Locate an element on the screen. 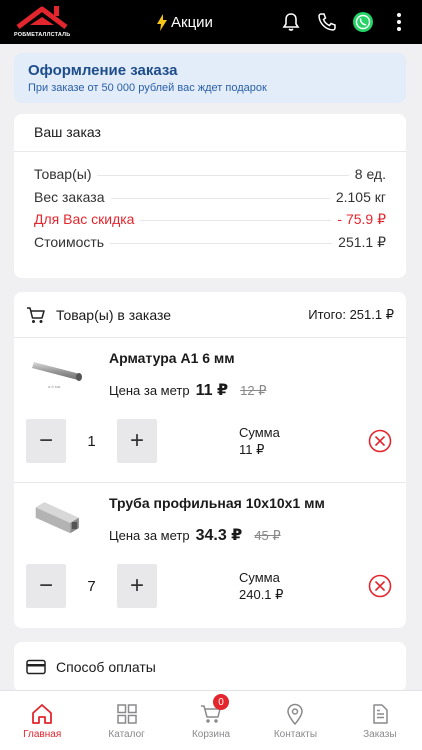  nav-home: Главная is located at coordinates (42, 720).